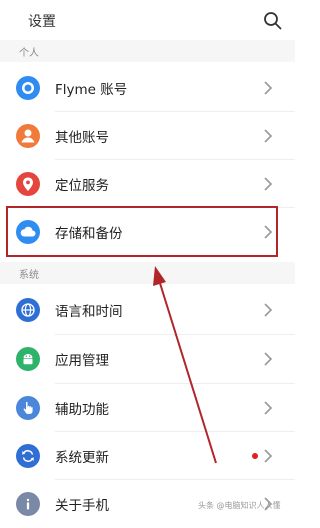 The image size is (320, 528). I want to click on settings-item-label: 语言和时间, so click(89, 312).